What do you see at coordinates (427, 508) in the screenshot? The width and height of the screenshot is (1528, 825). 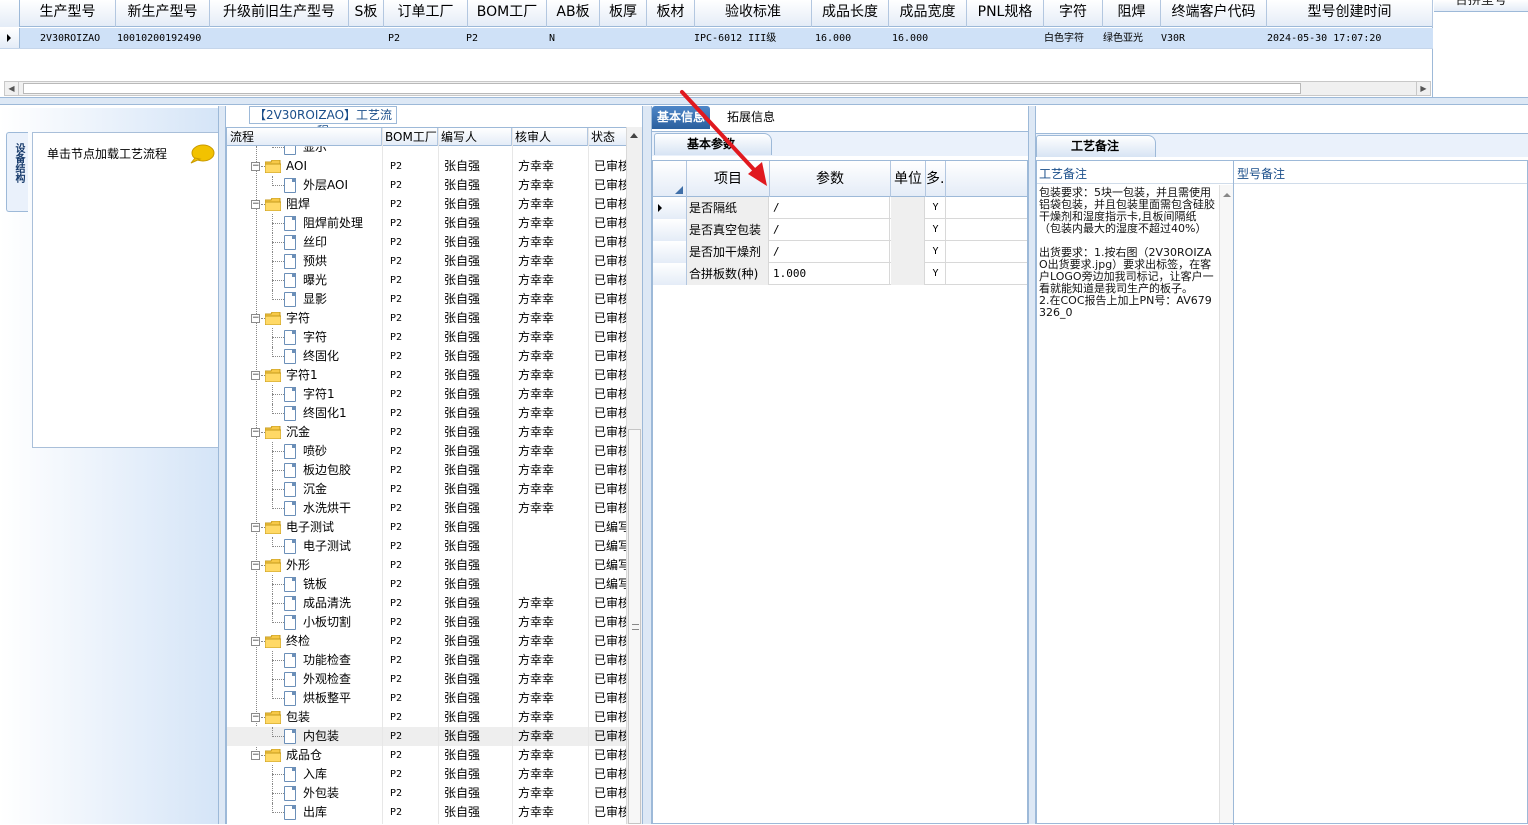 I see `tree-leaf-node: 水洗烘干 P2 张自强 方幸幸 已审核` at bounding box center [427, 508].